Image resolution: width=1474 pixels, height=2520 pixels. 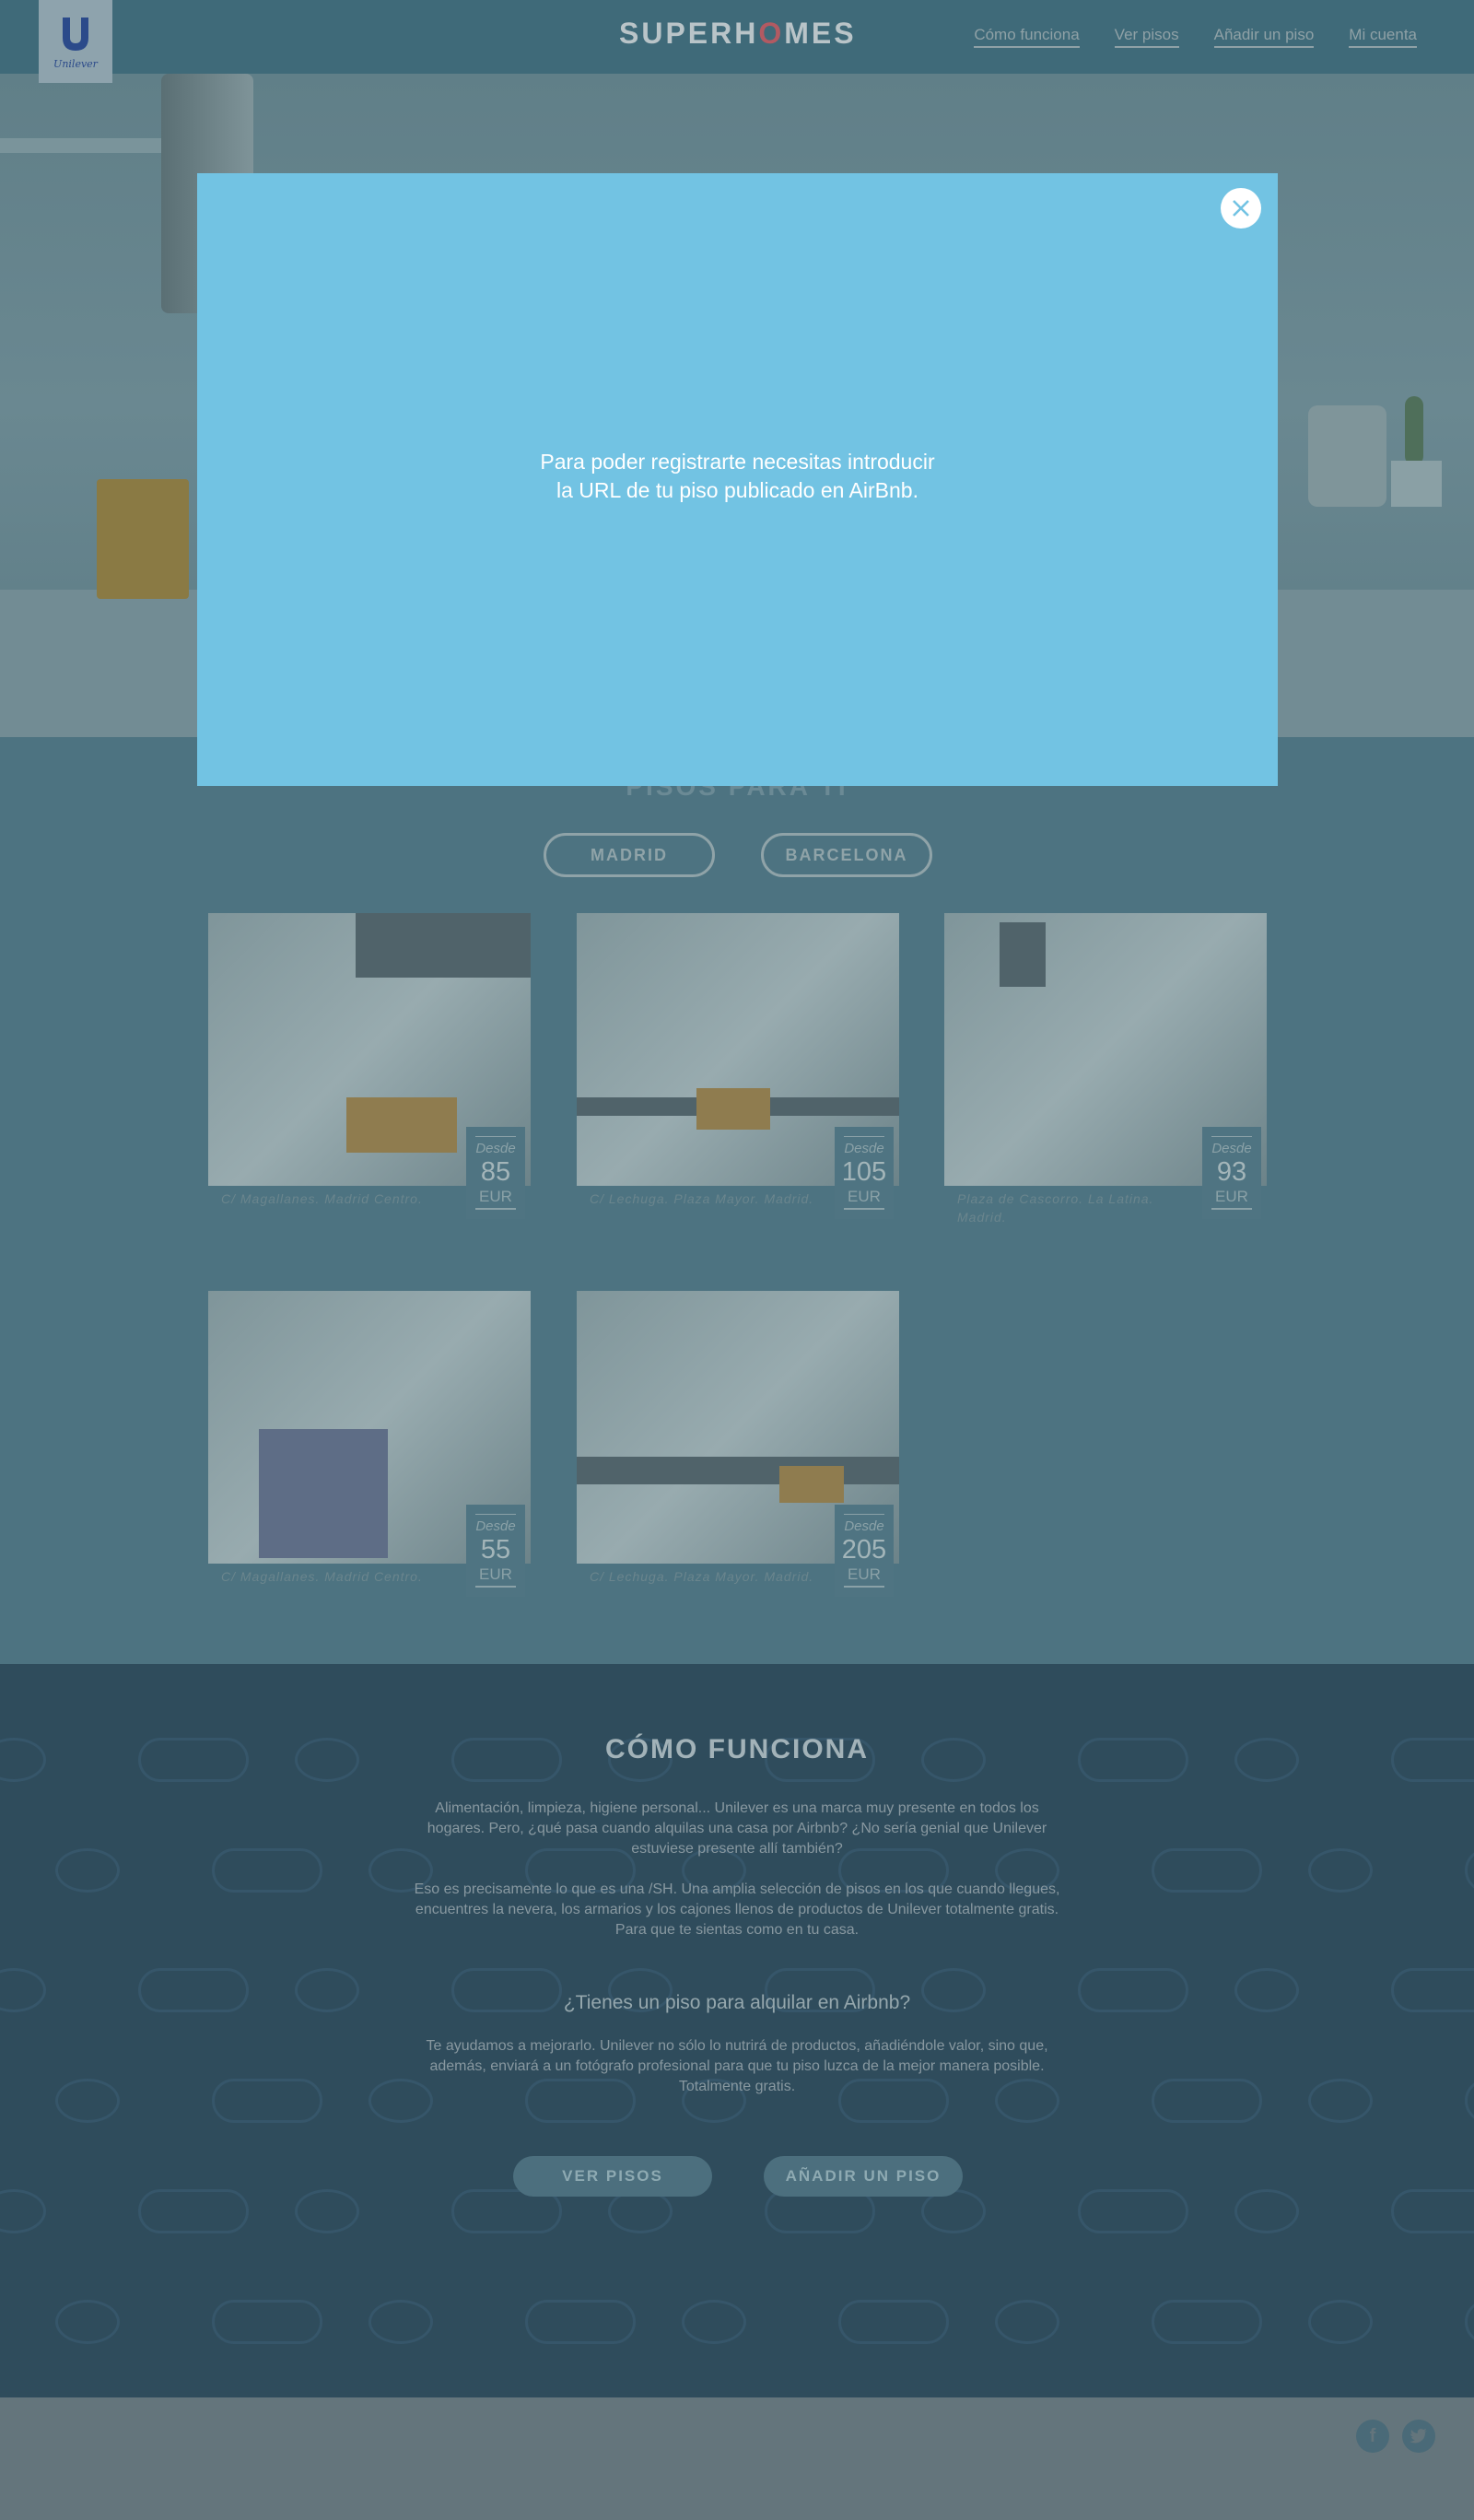 What do you see at coordinates (737, 1749) in the screenshot?
I see `how-title: CÓMO FUNCIONA` at bounding box center [737, 1749].